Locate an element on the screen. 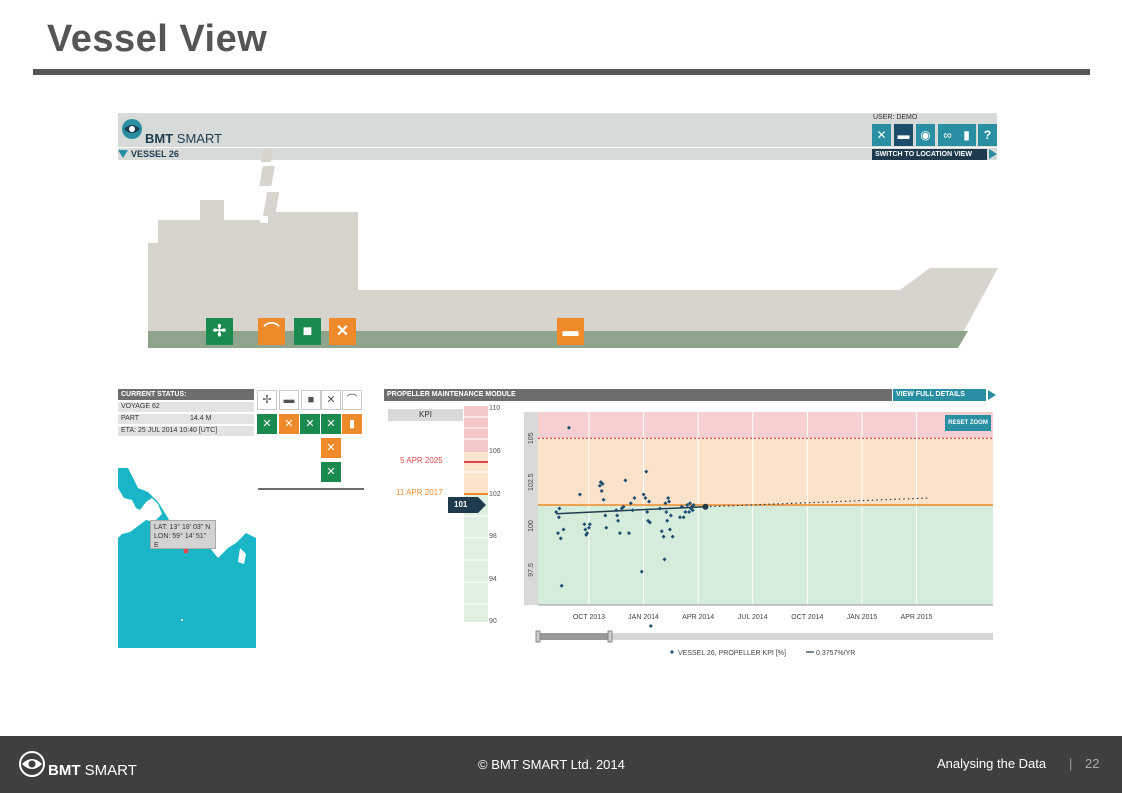 This screenshot has height=793, width=1122. y-tick-label: 100 is located at coordinates (531, 526).